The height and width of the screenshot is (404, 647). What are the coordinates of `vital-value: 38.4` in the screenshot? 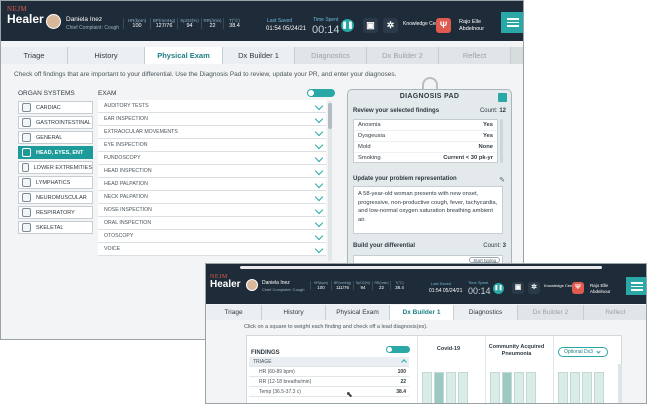 It's located at (234, 26).